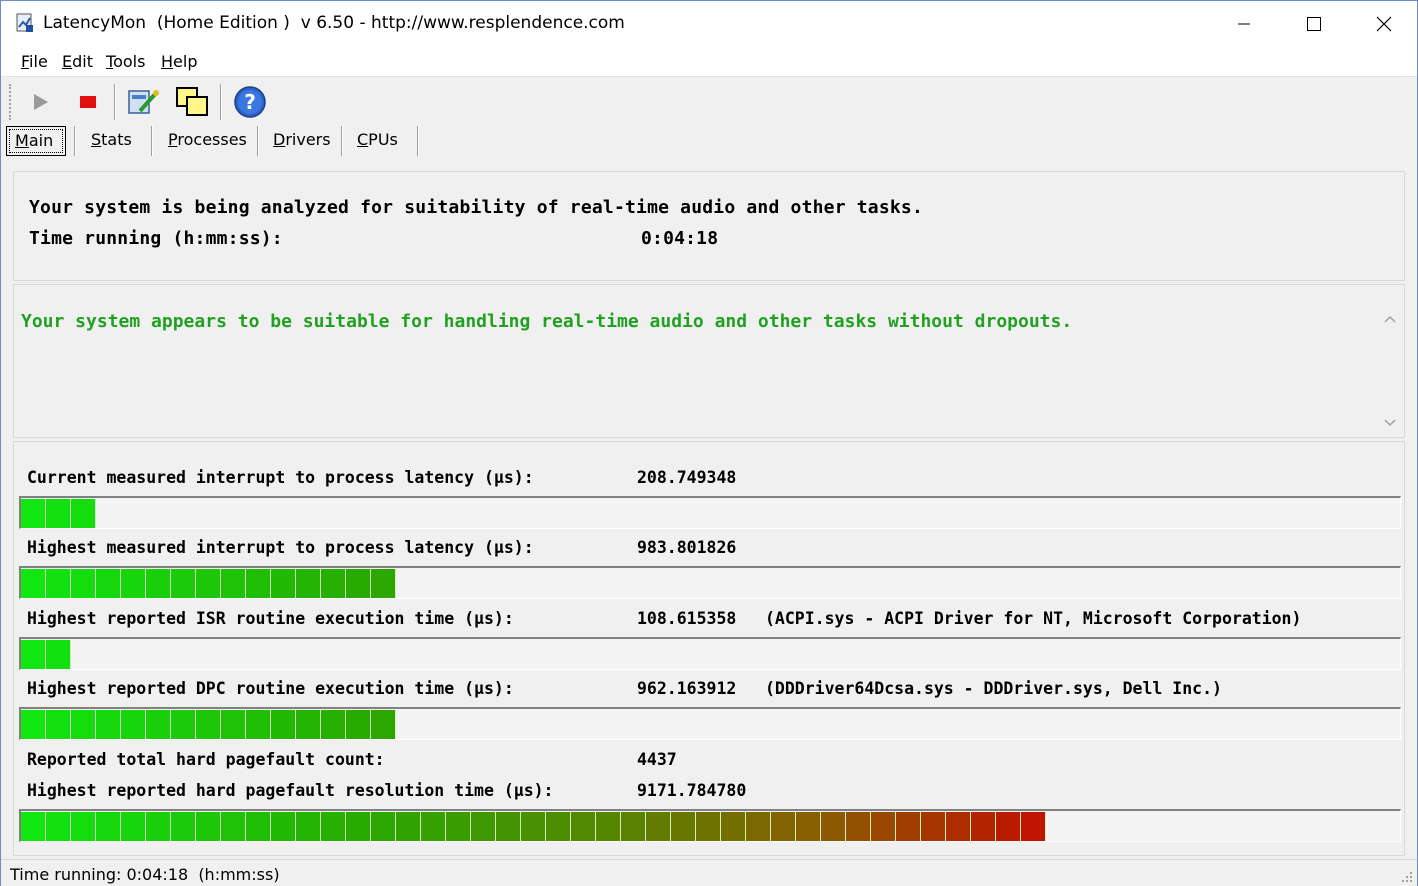 The height and width of the screenshot is (886, 1418). I want to click on tab-drivers: Drivers, so click(302, 141).